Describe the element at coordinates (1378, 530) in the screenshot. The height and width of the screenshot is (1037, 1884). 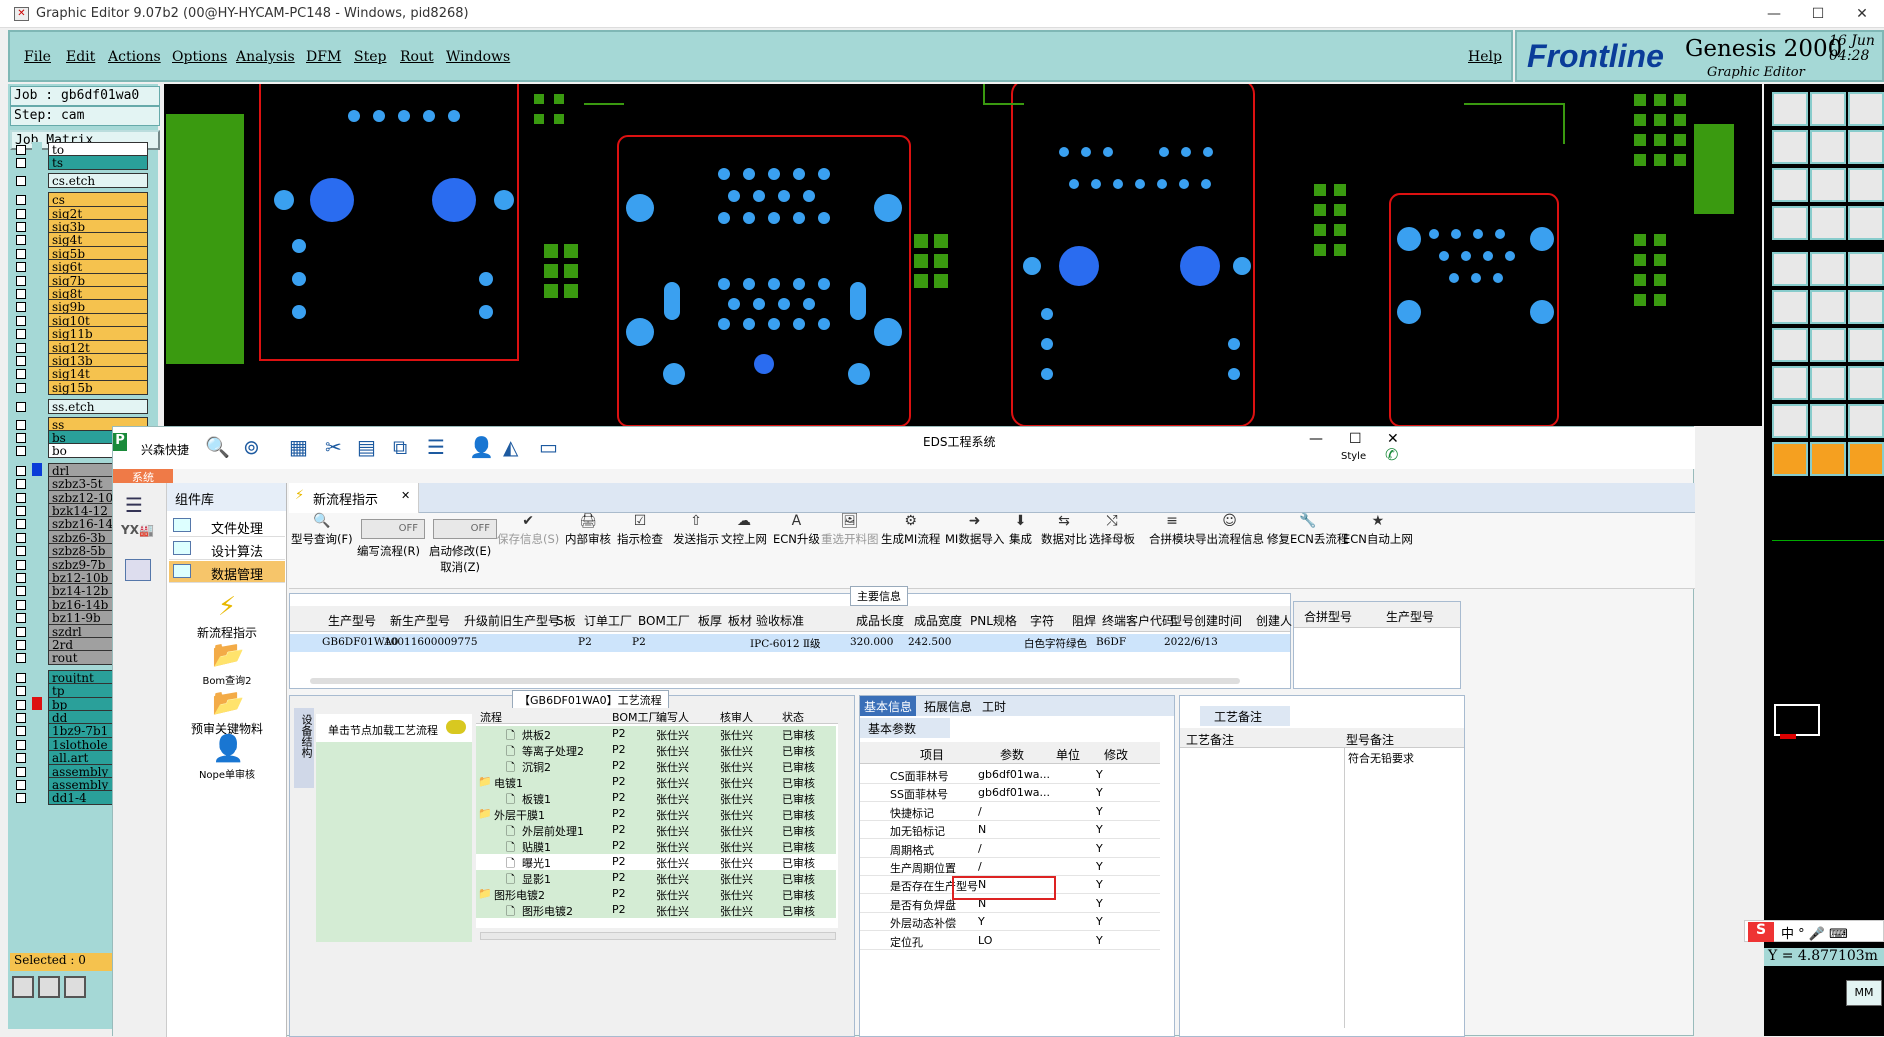
I see `ribbon-button-18: ★ ECN自动上网` at that location.